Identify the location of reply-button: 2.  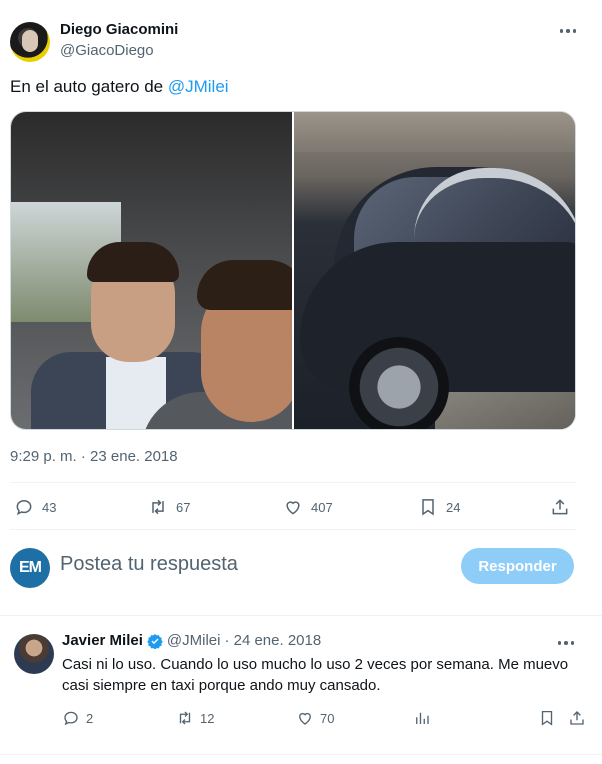
(77, 718).